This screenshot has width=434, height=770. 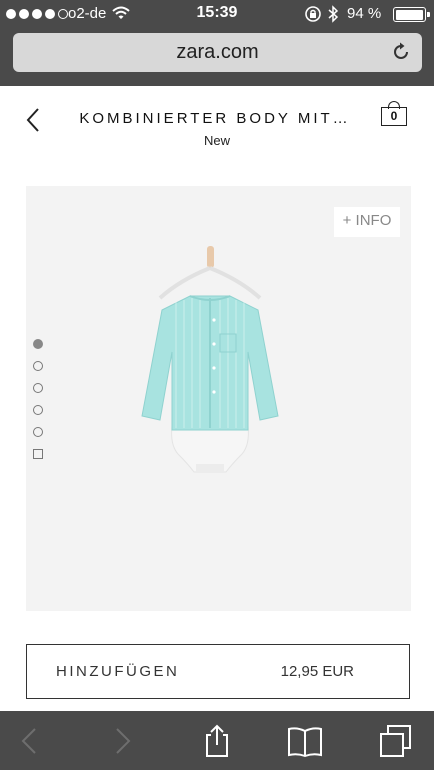 What do you see at coordinates (313, 14) in the screenshot?
I see `rotation-lock-icon` at bounding box center [313, 14].